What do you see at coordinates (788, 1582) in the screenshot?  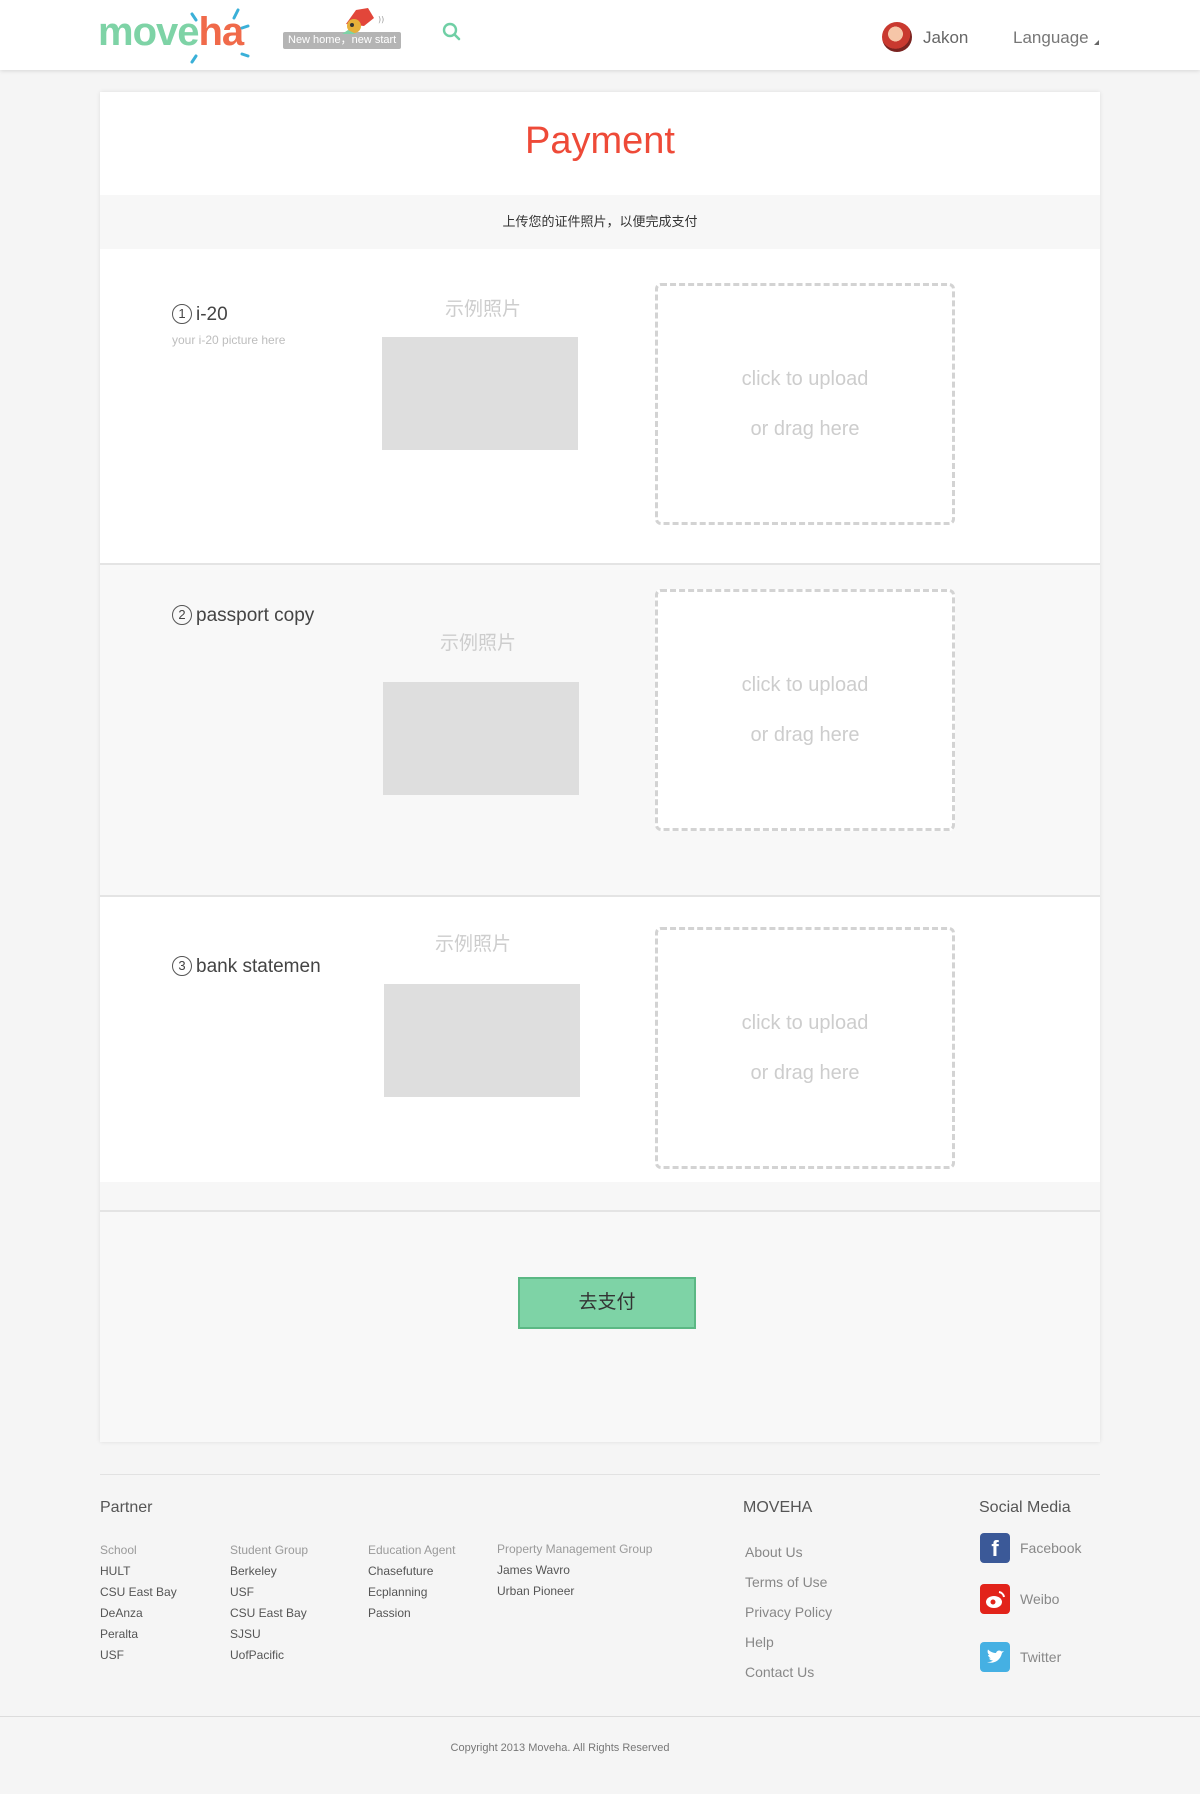 I see `footer-link-terms: Terms of Use` at bounding box center [788, 1582].